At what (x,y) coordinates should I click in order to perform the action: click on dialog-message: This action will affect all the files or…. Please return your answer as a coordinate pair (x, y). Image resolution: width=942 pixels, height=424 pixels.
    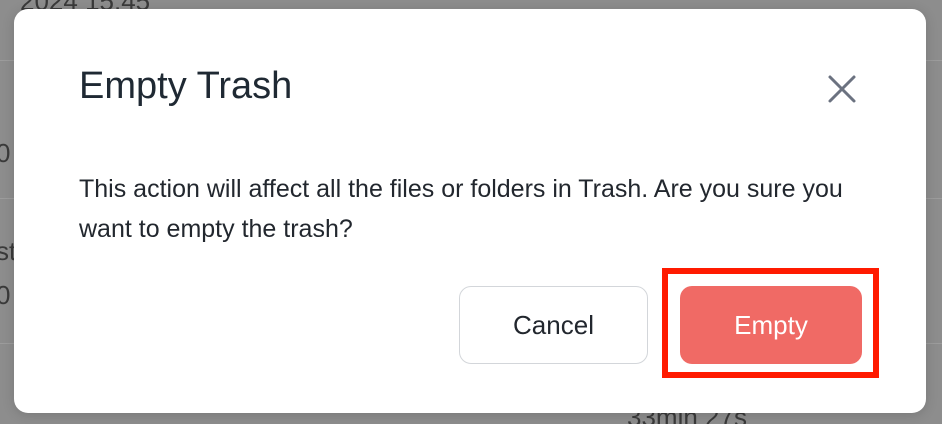
    Looking at the image, I should click on (461, 209).